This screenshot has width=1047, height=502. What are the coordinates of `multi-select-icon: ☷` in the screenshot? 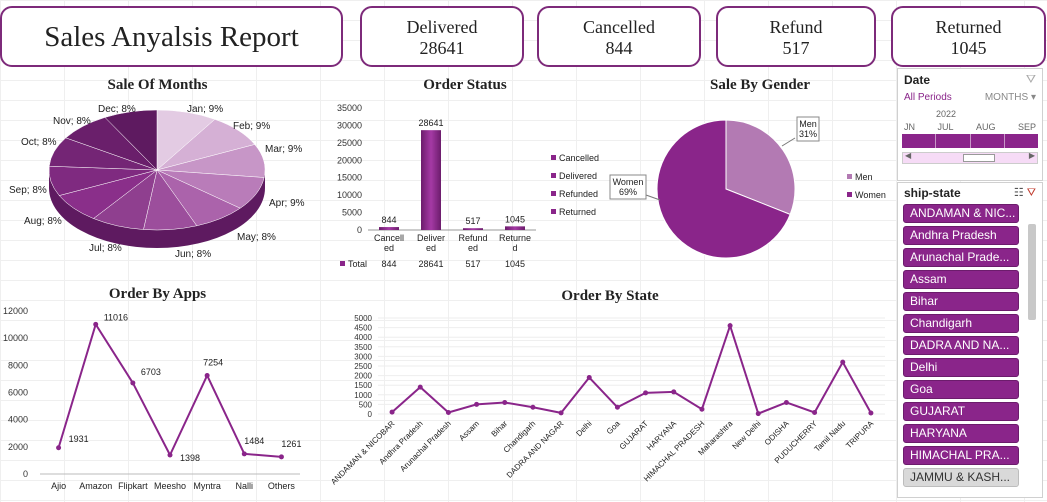 It's located at (1019, 193).